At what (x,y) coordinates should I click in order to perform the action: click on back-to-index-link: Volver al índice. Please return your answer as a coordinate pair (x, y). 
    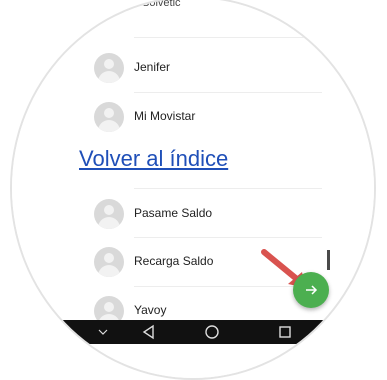
    Looking at the image, I should click on (153, 159).